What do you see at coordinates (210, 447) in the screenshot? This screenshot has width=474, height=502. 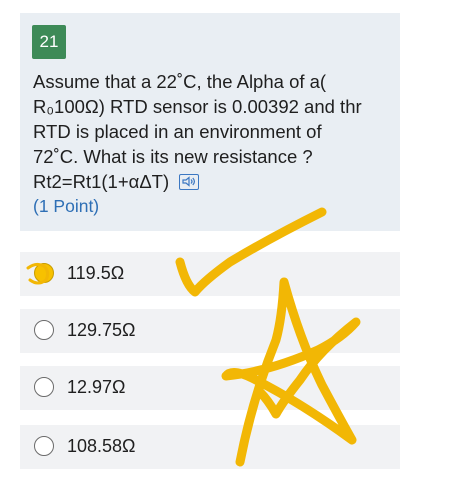 I see `answer-option: 108.58Ω` at bounding box center [210, 447].